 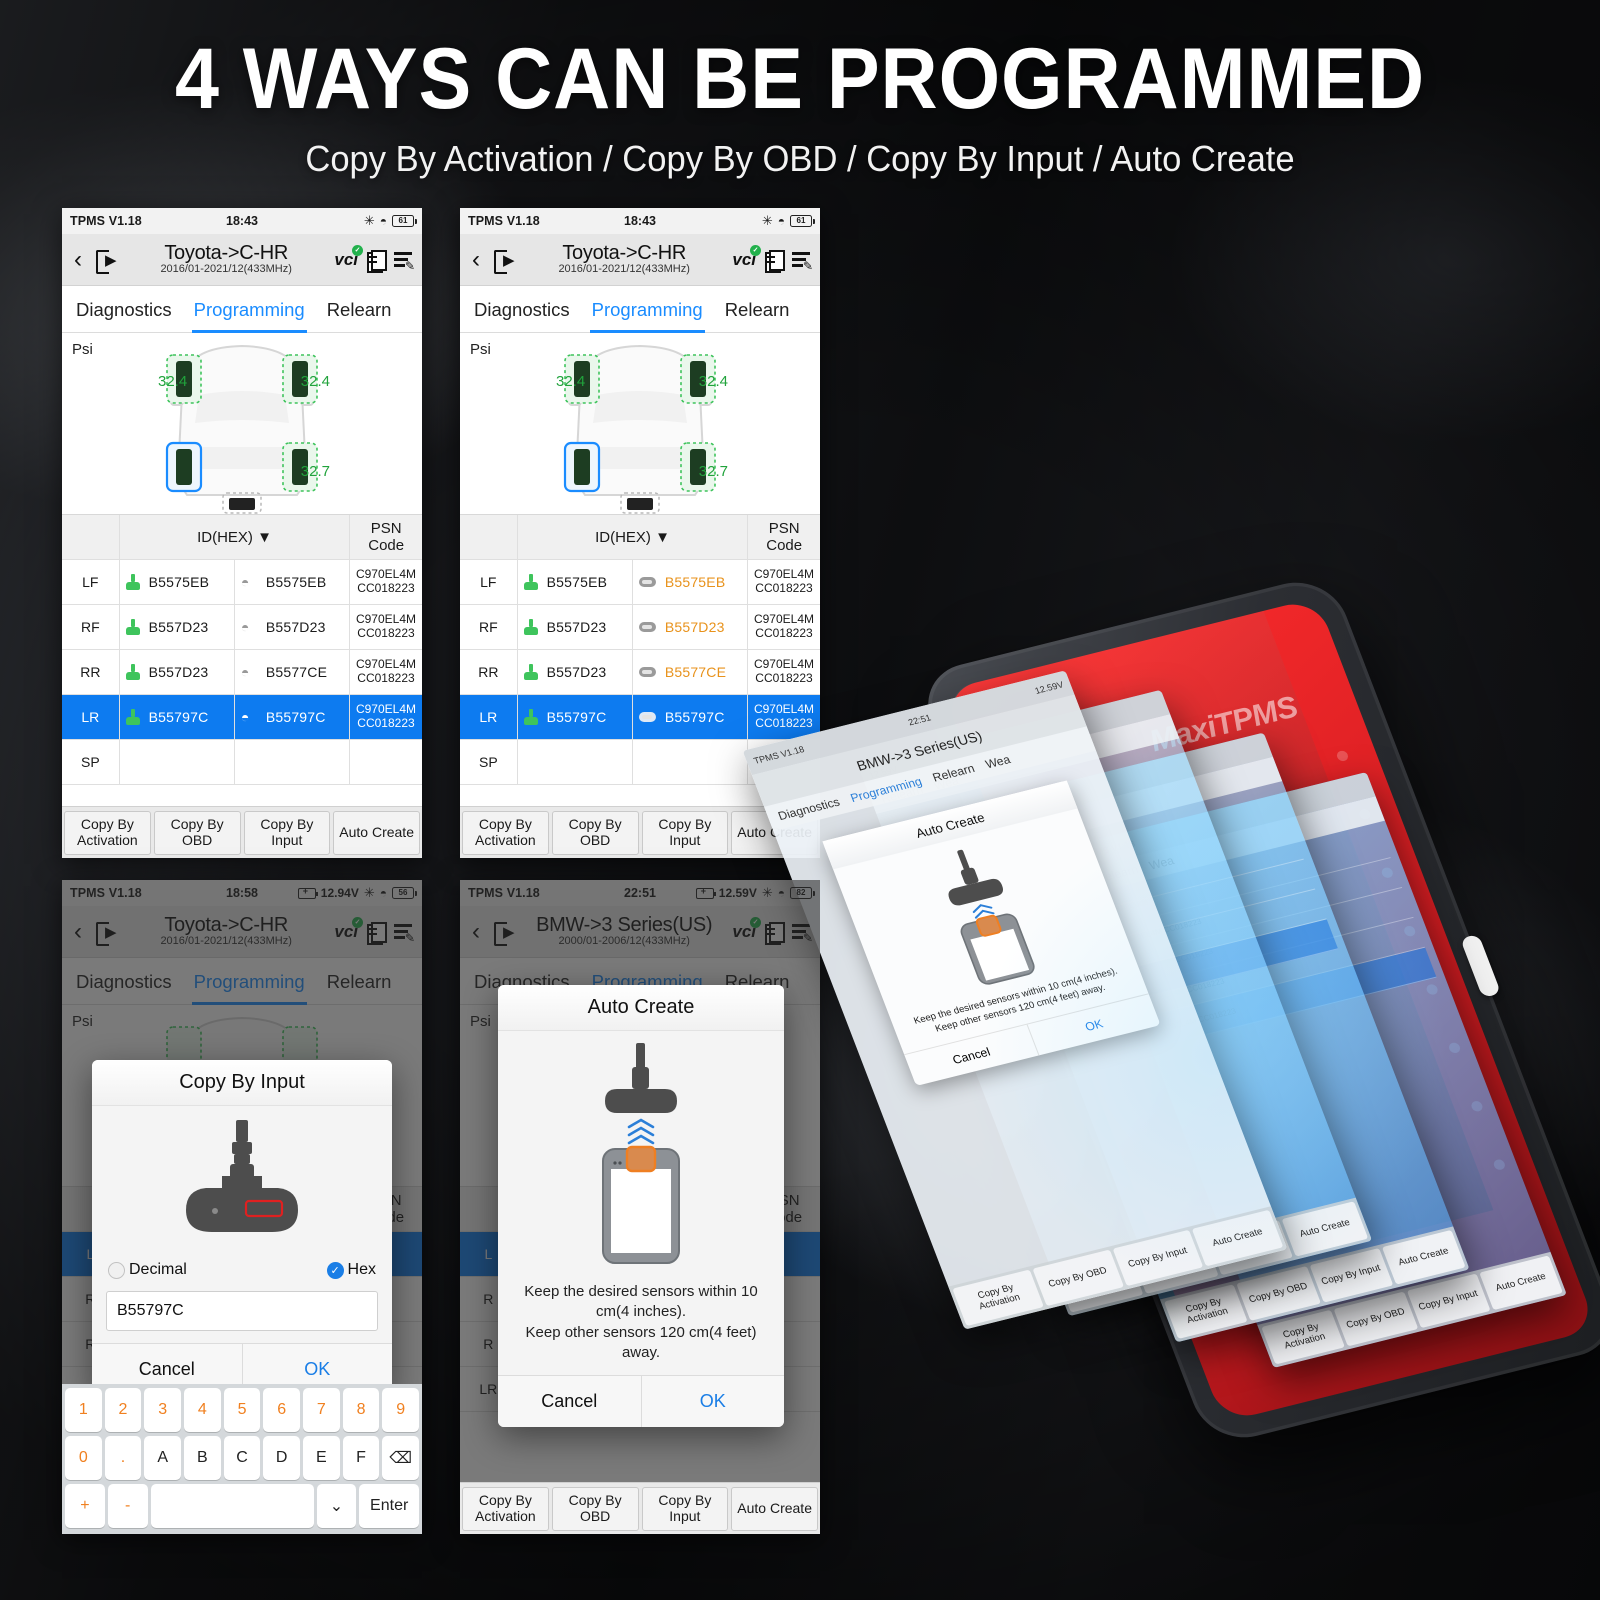 I want to click on table-row: RR B557D23 ◓ B5577CE C970EL4M CC018223, so click(x=242, y=672).